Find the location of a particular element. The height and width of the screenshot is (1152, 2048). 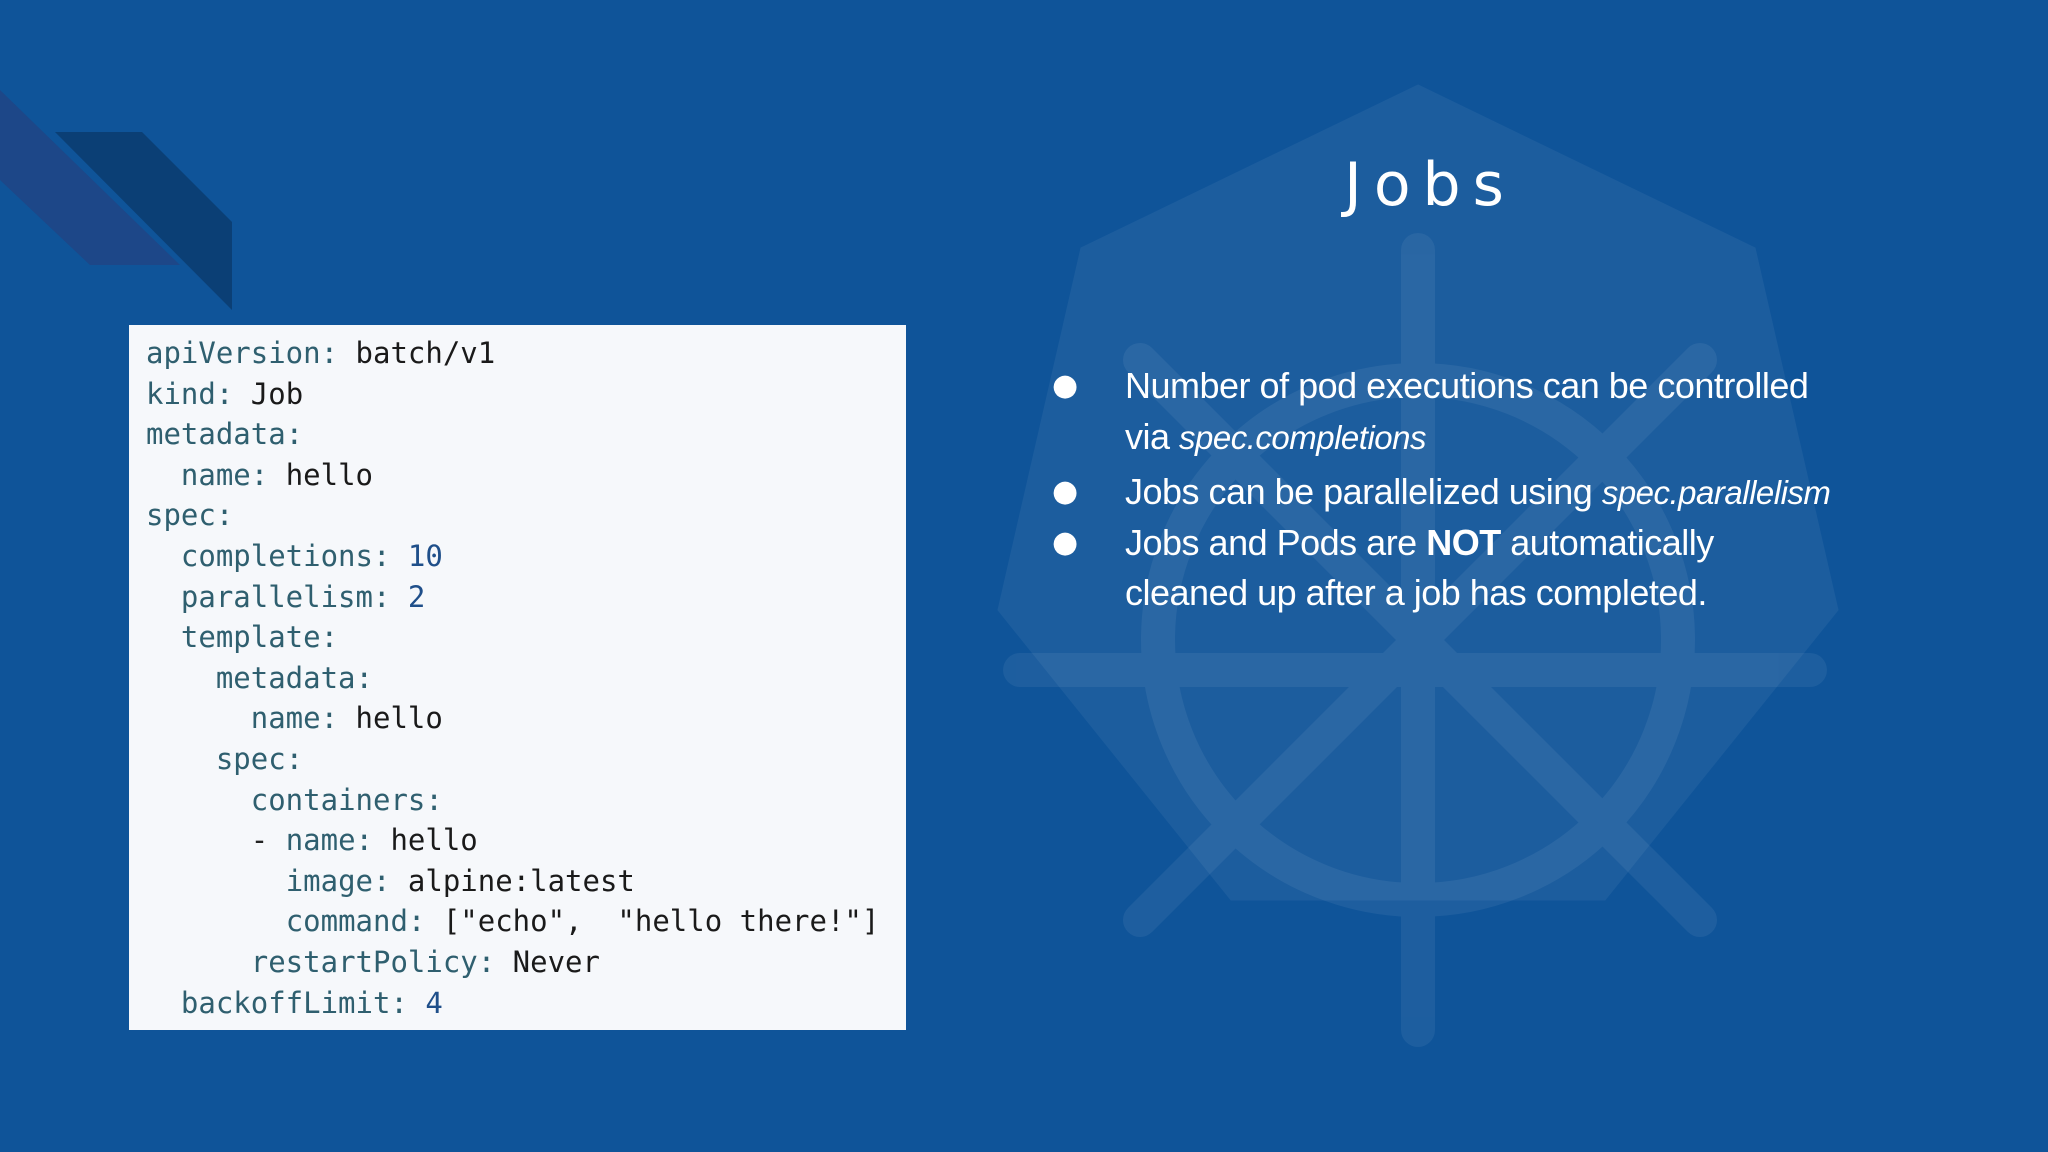

bullet-text-line2: cleaned up after a job has completed. is located at coordinates (1416, 592).